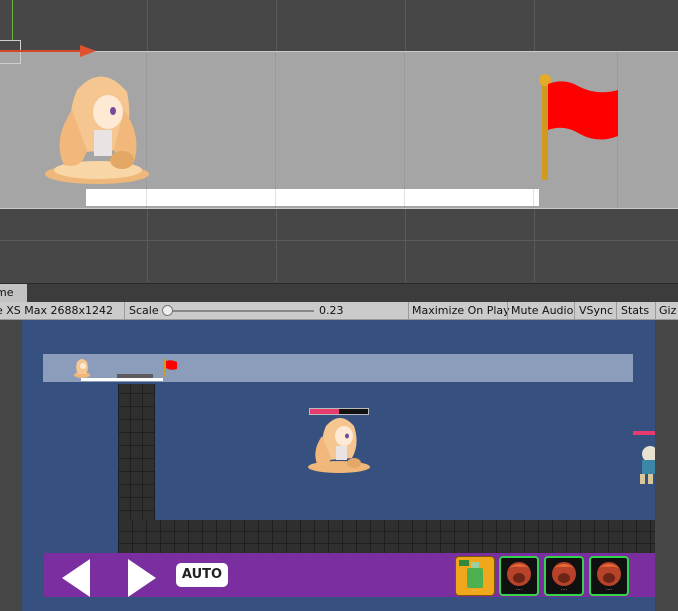  What do you see at coordinates (645, 464) in the screenshot?
I see `enemy-character-sprite` at bounding box center [645, 464].